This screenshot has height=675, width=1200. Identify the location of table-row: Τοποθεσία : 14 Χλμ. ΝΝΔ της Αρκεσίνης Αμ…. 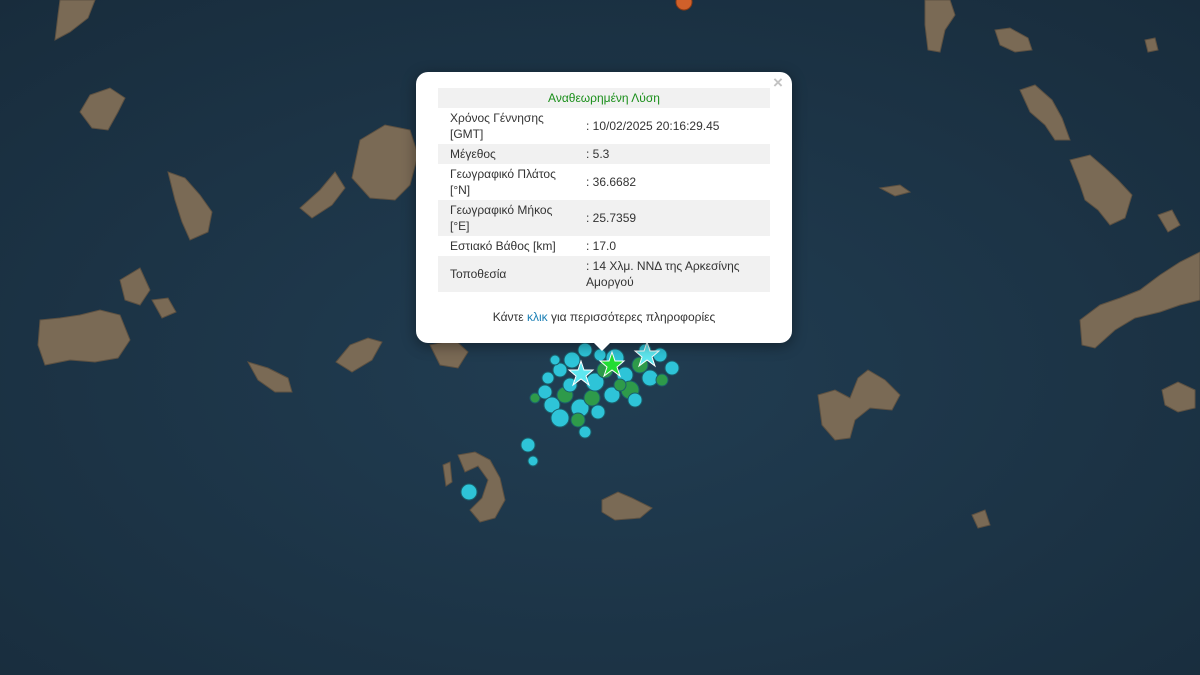
(604, 274).